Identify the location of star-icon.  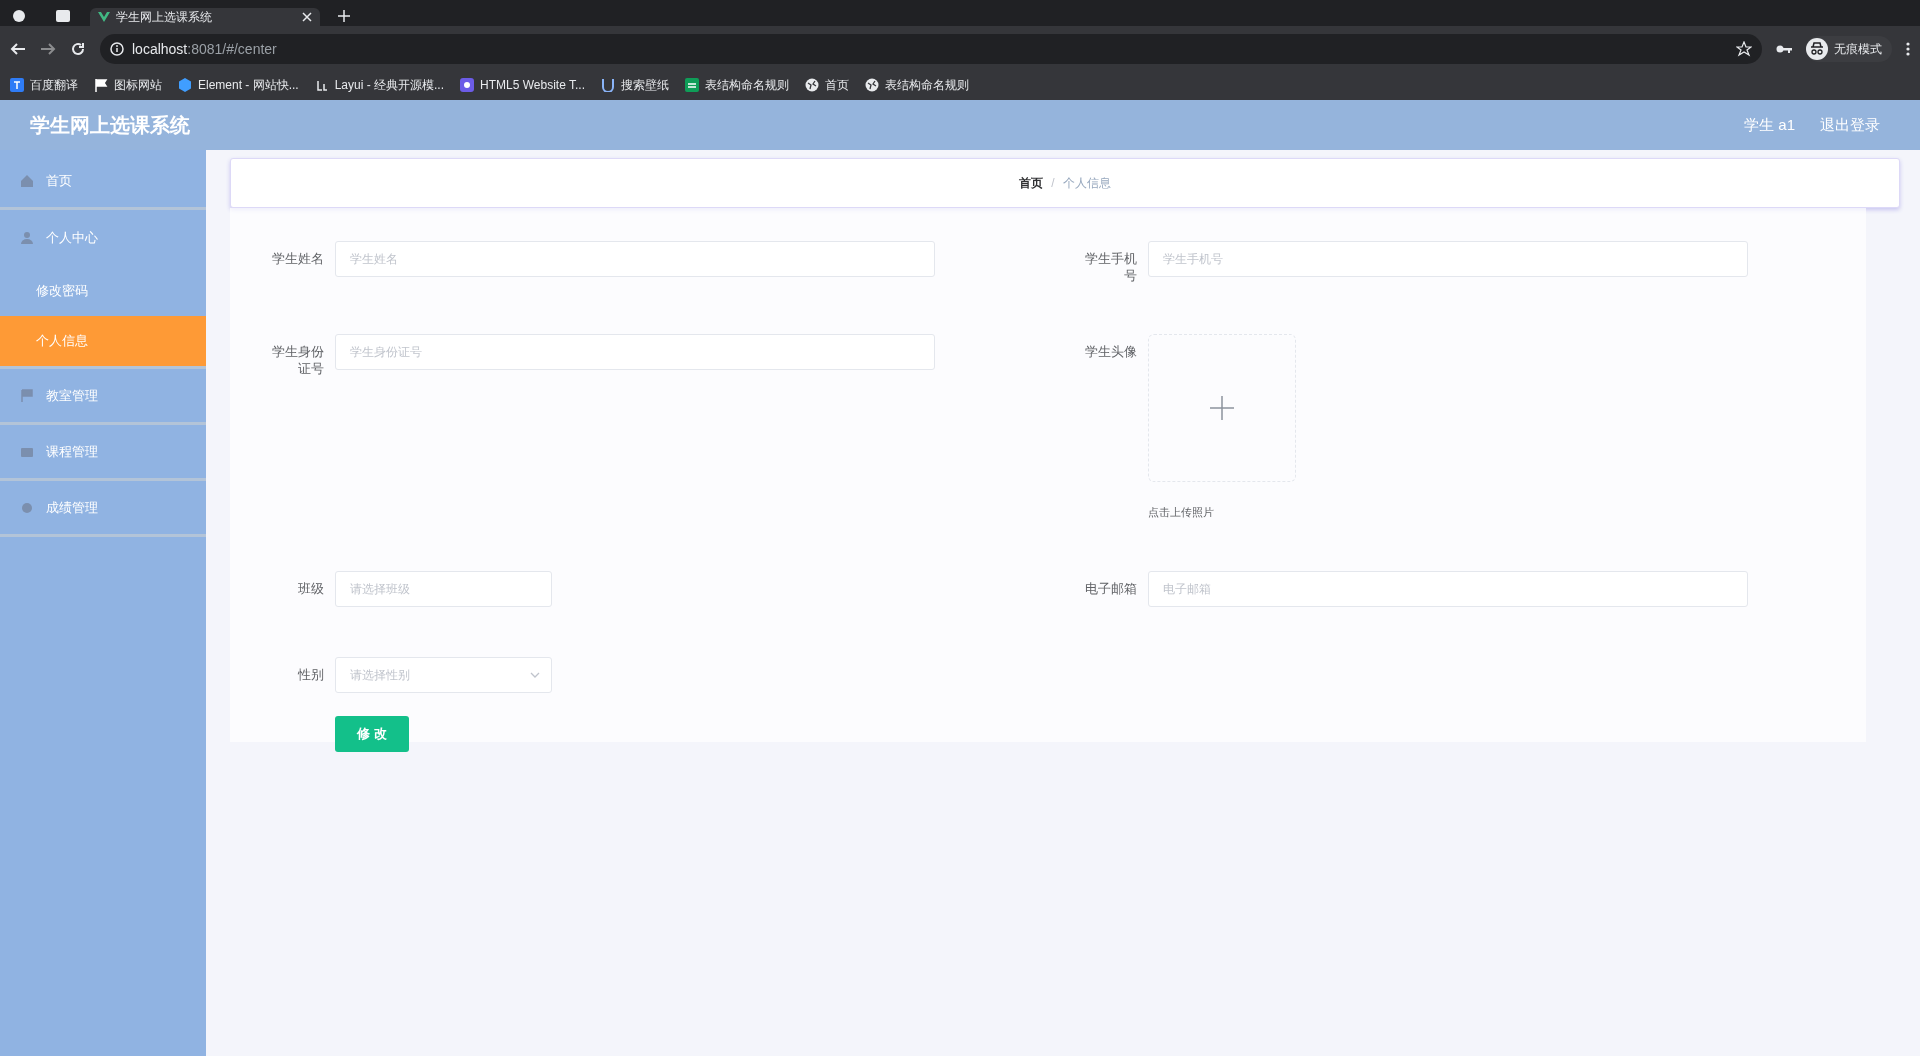
(1744, 49).